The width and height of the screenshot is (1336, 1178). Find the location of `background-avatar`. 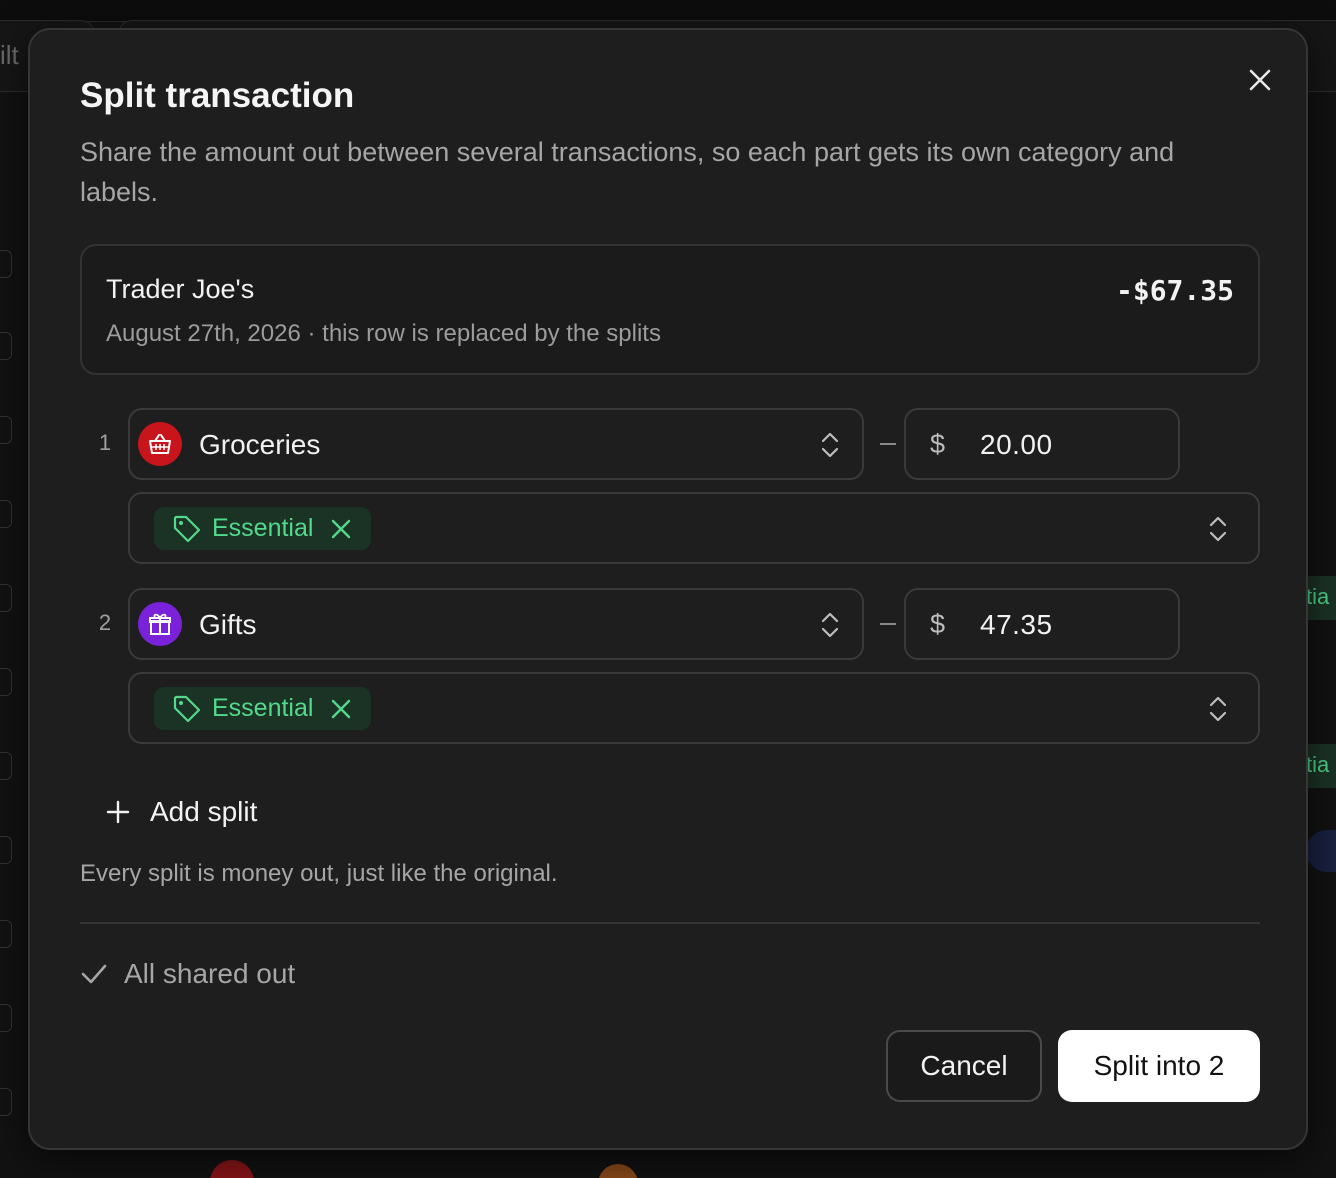

background-avatar is located at coordinates (1321, 851).